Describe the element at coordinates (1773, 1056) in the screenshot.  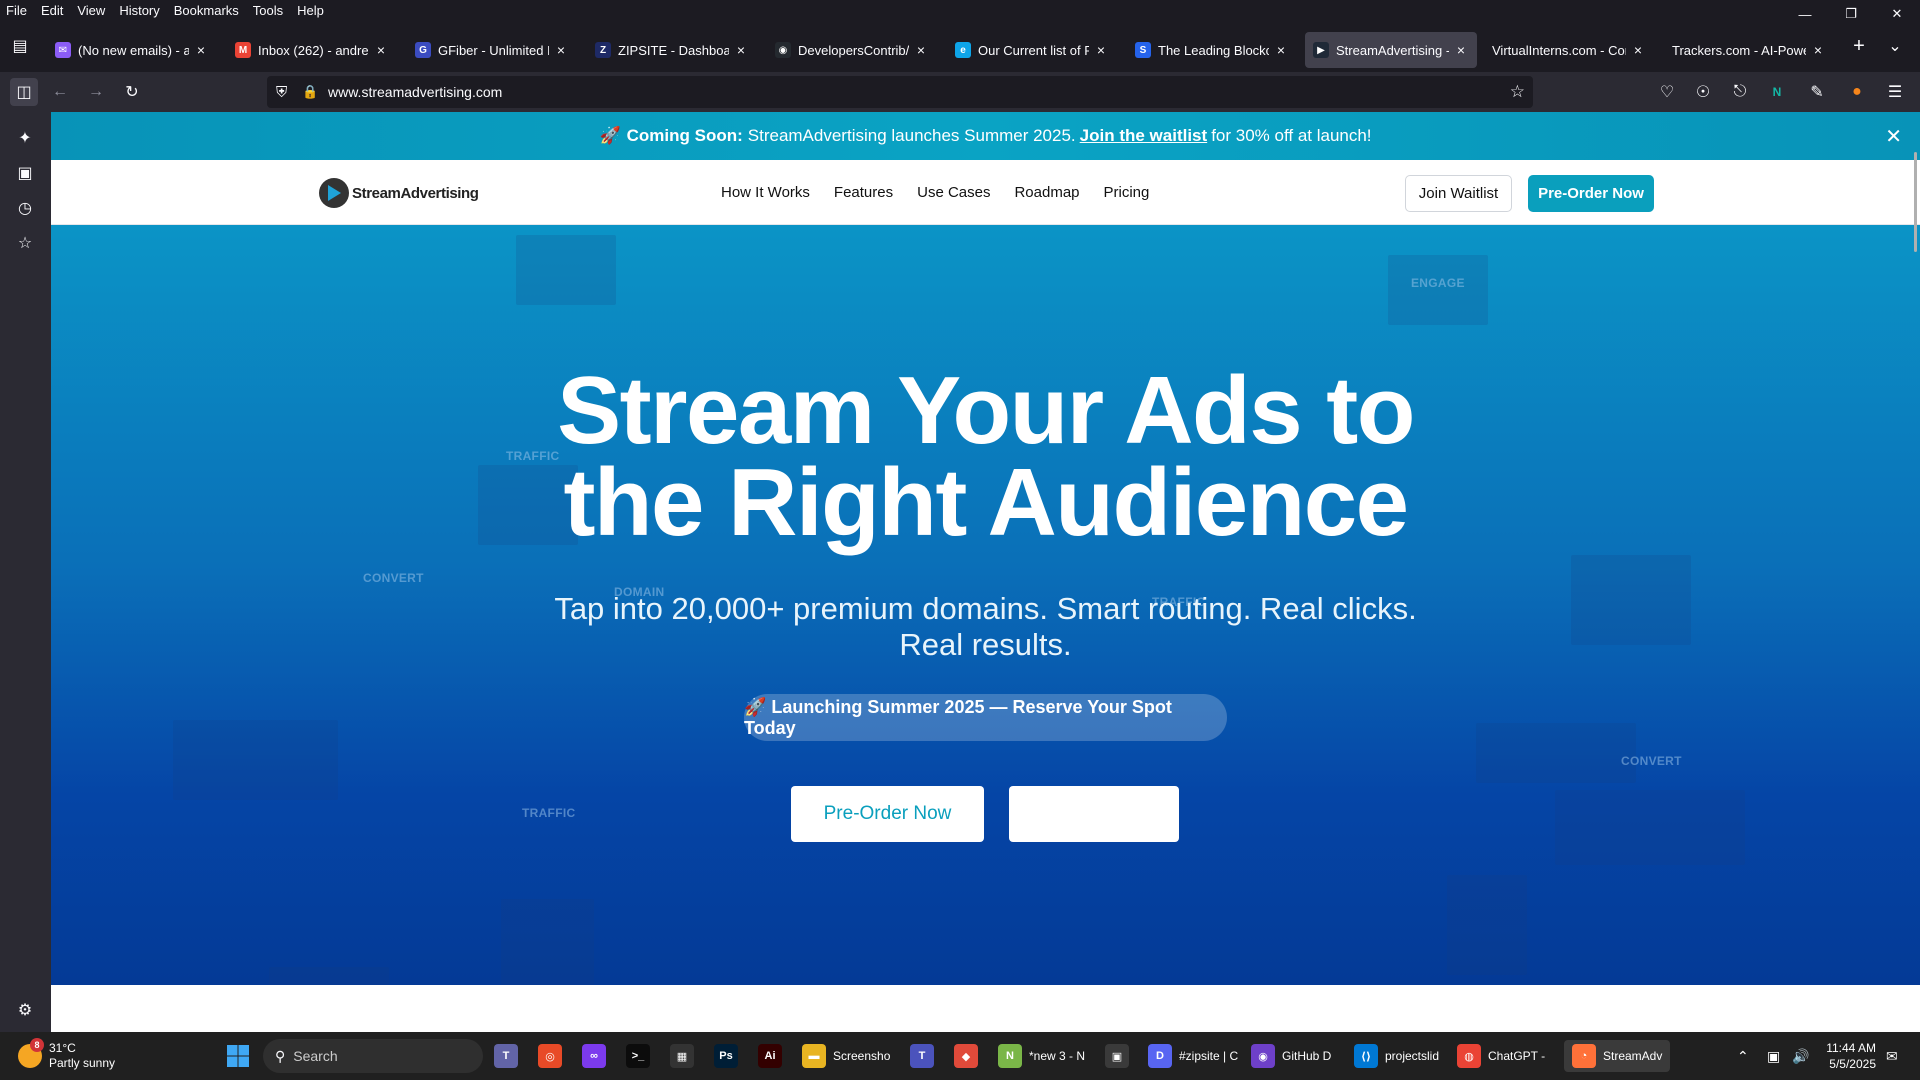
I see `network-icon: ▣` at that location.